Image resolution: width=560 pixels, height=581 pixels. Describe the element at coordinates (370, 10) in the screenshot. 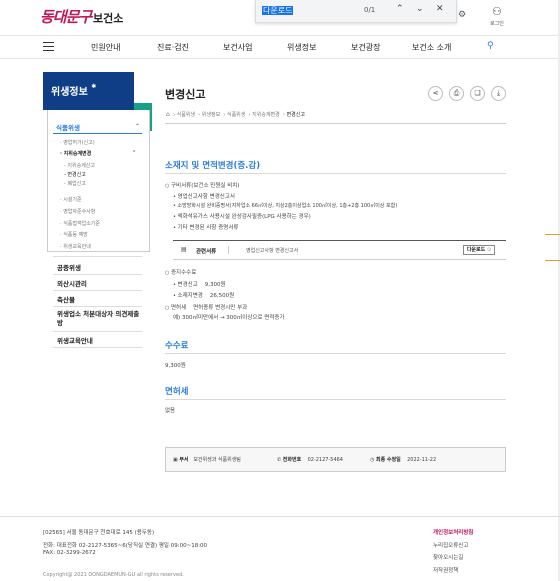

I see `find-count: 0/1` at that location.